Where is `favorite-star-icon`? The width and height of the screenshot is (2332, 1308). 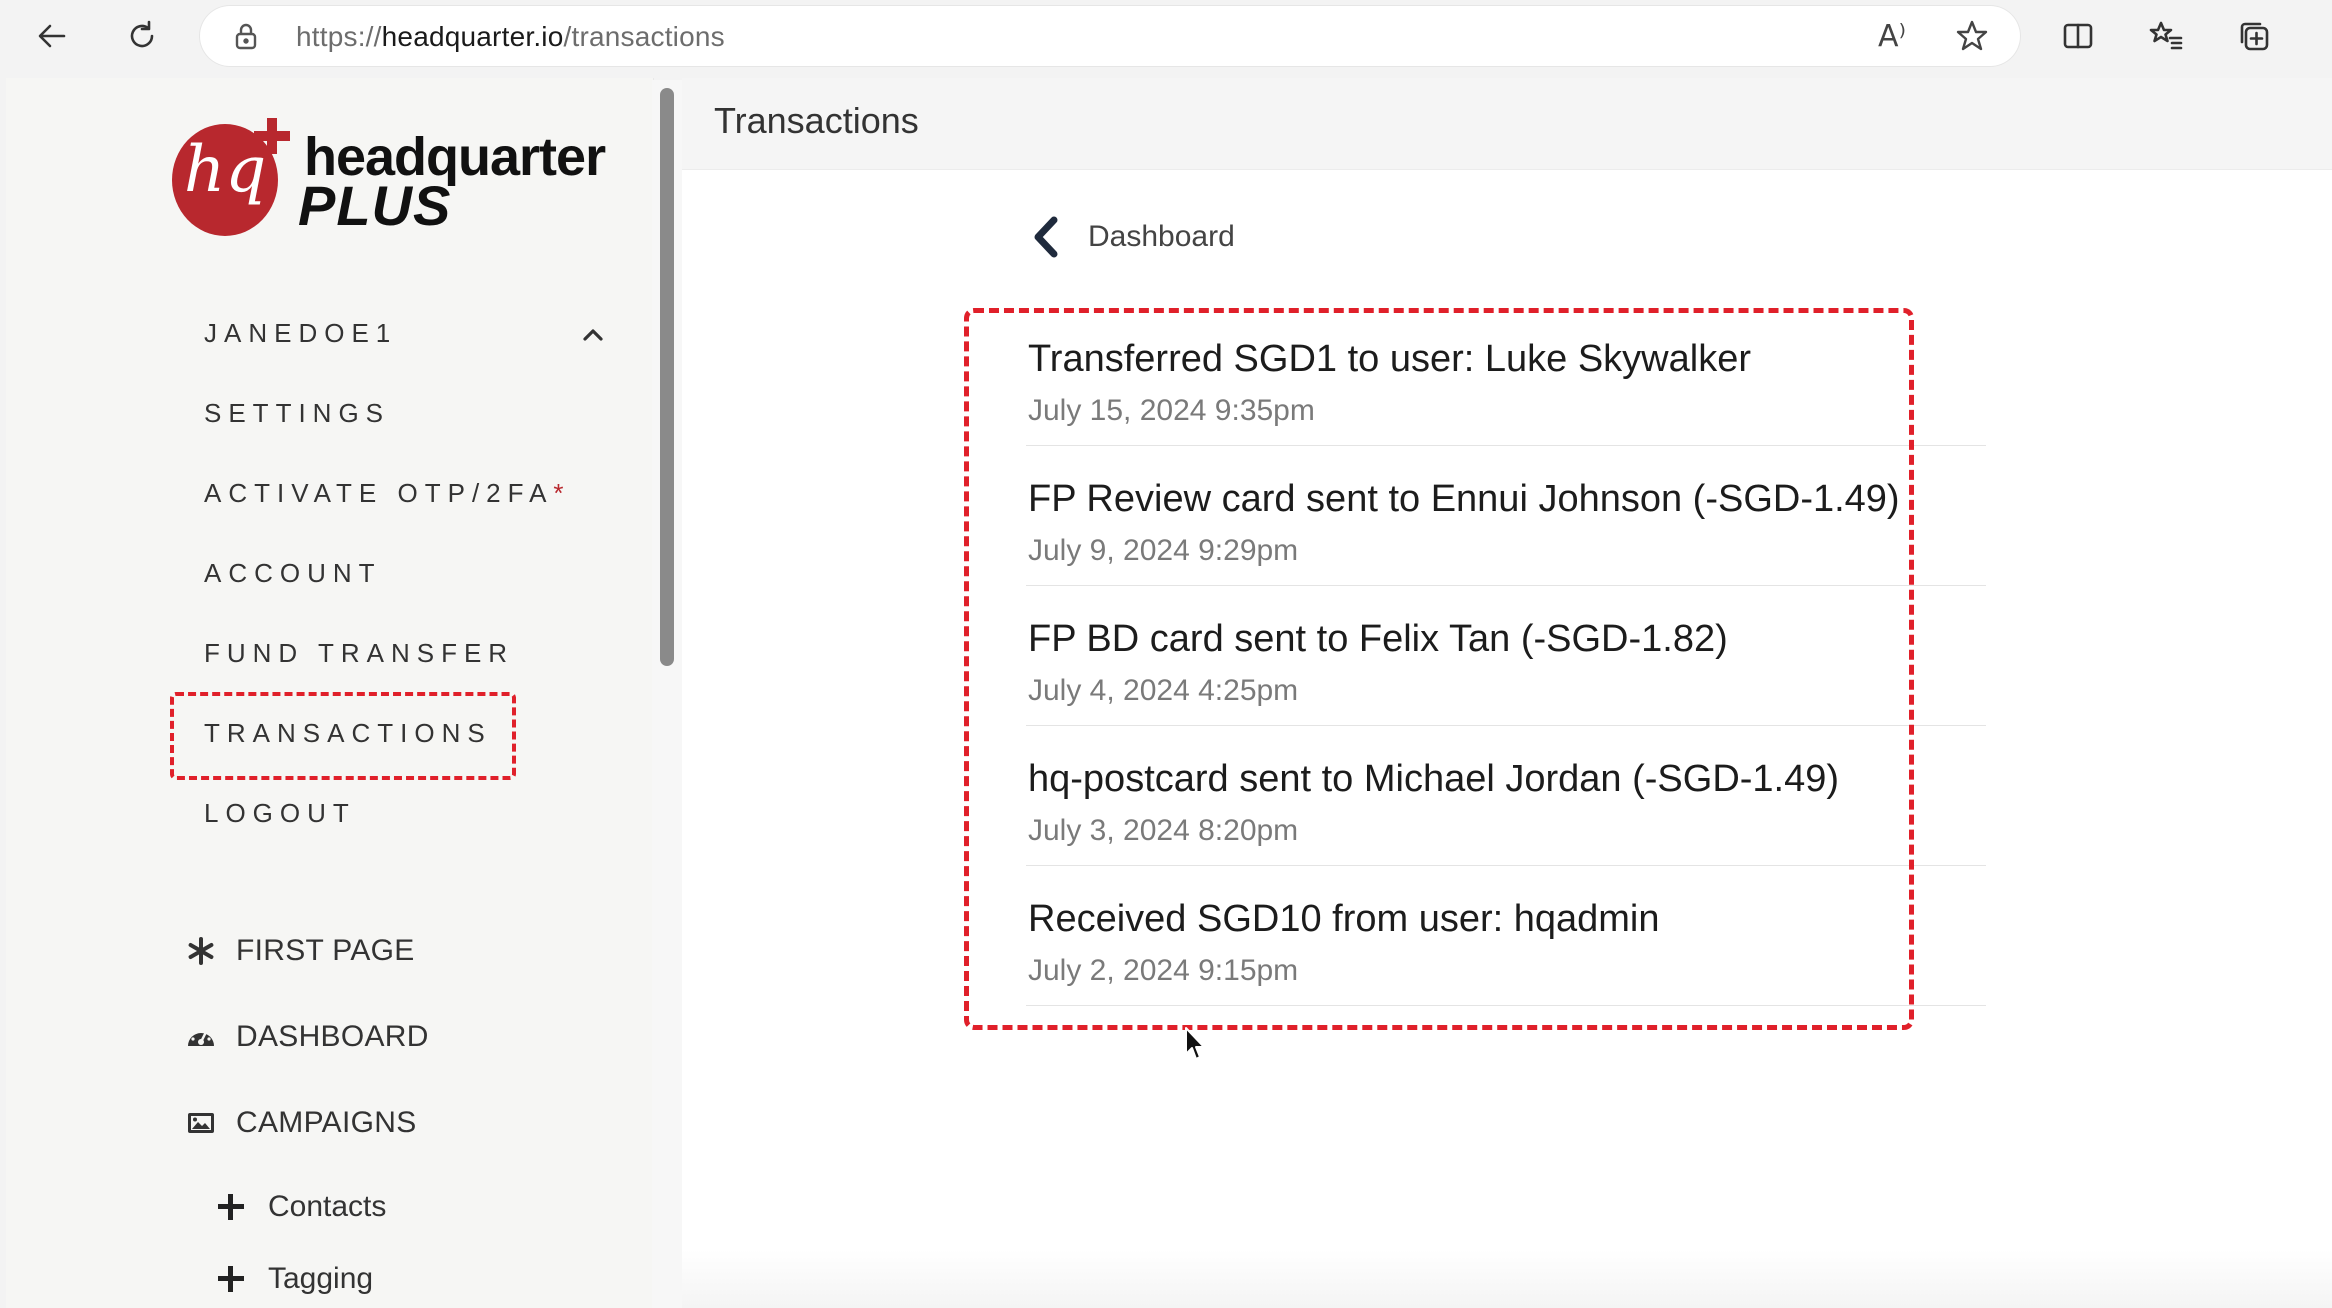
favorite-star-icon is located at coordinates (1972, 36).